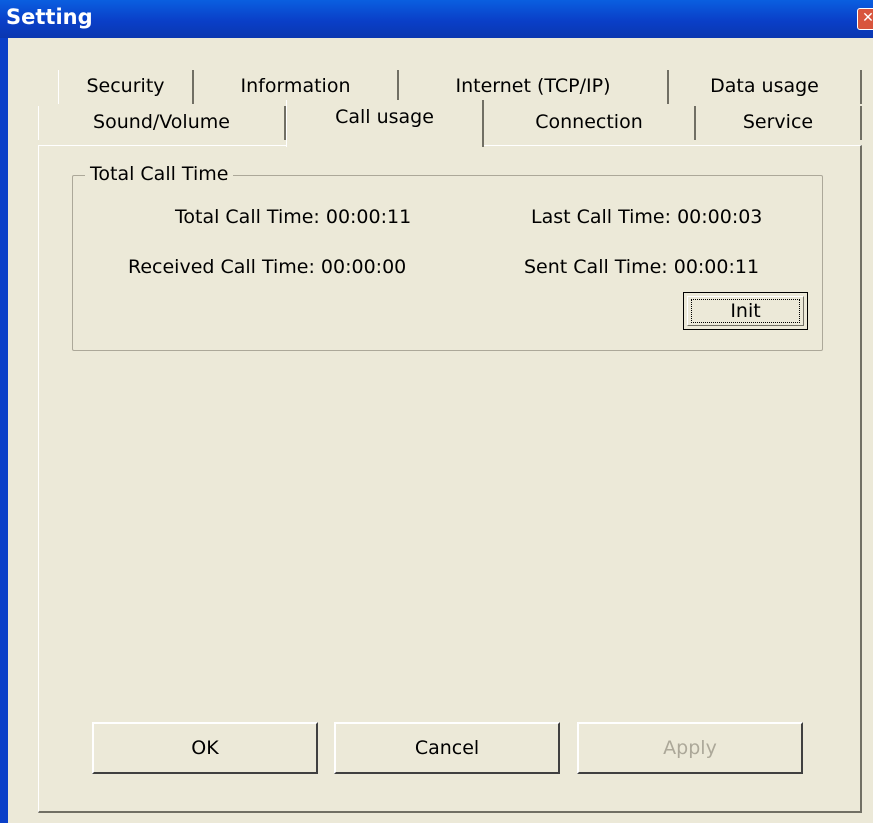  I want to click on tab-label: Connection, so click(589, 122).